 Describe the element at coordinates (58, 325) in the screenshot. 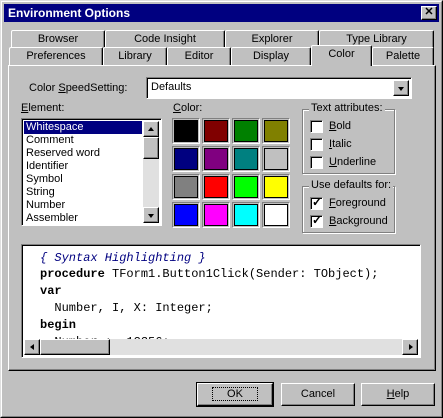

I see `code-line: begin` at that location.